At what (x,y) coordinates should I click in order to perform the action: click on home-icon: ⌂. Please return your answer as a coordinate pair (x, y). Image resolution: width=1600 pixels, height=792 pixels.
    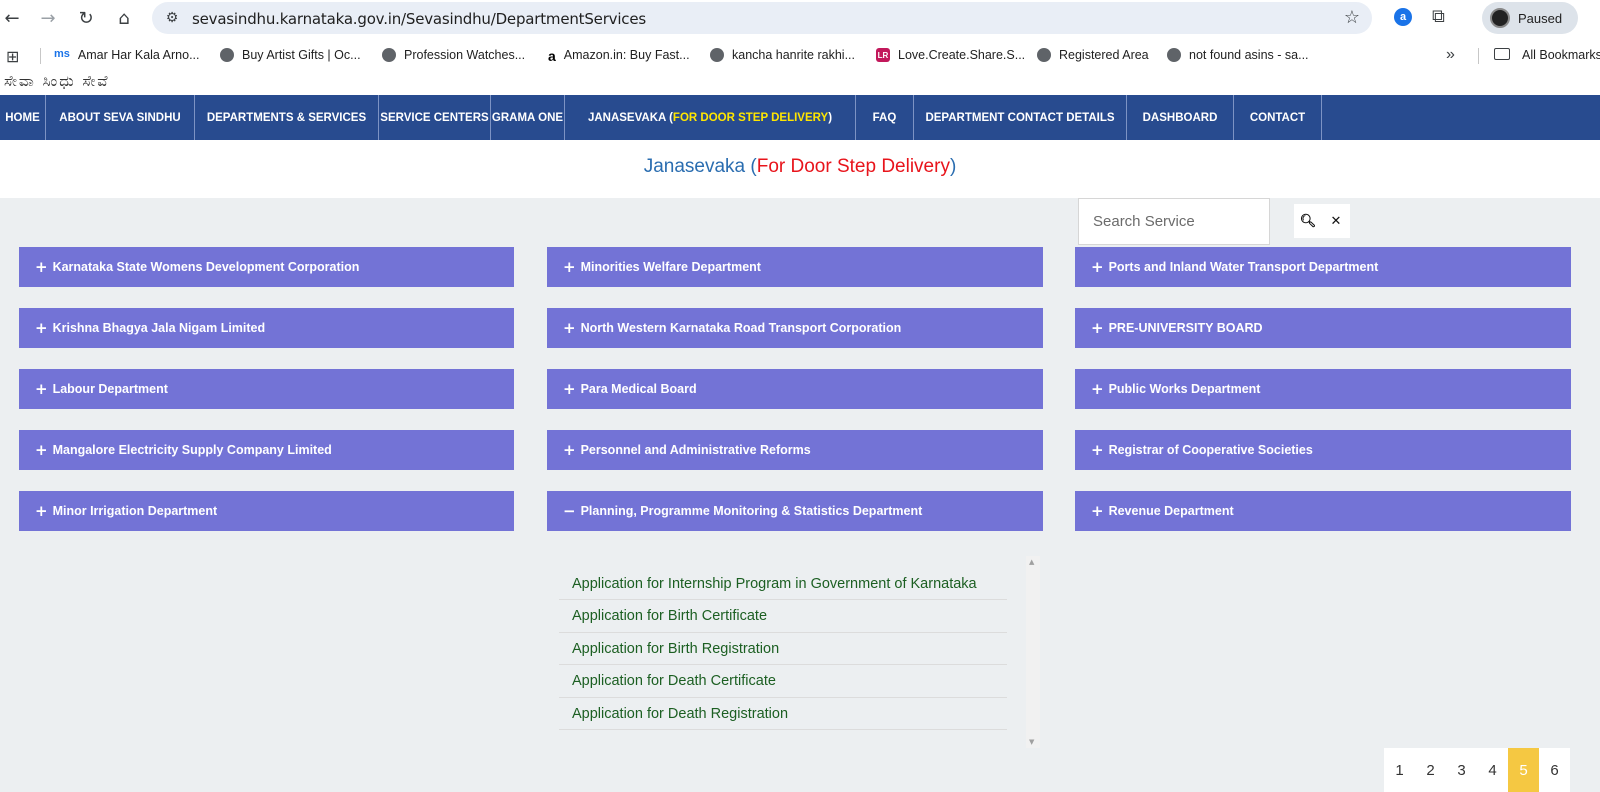
    Looking at the image, I should click on (124, 18).